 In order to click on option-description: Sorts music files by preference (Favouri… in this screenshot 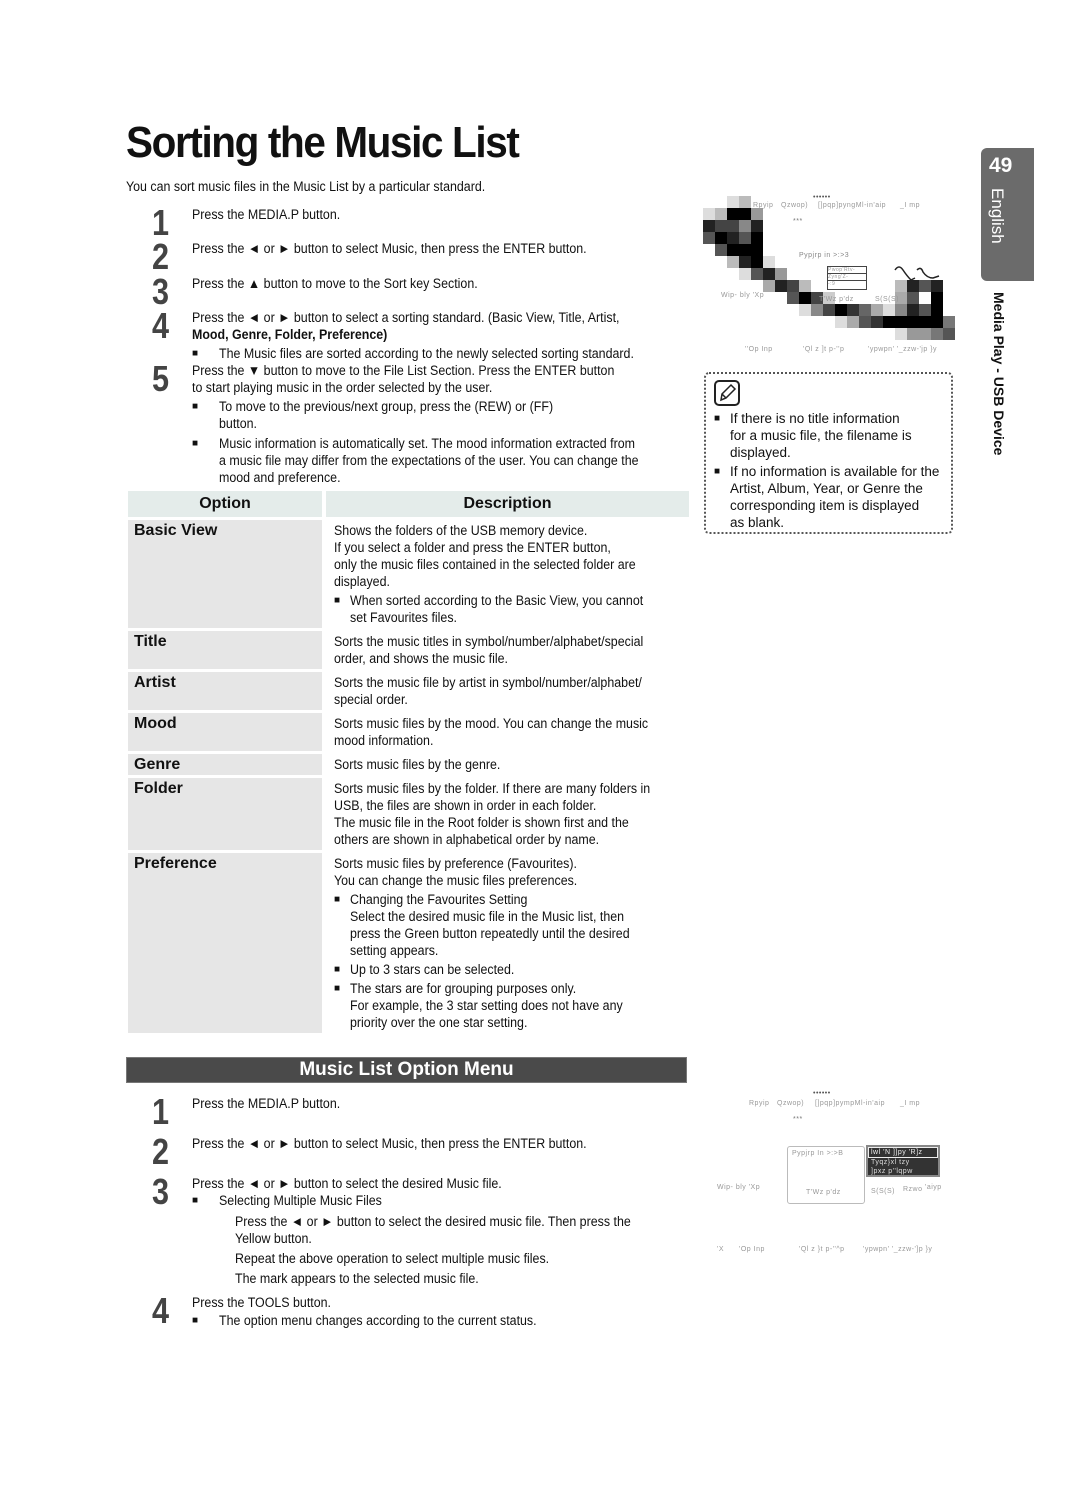, I will do `click(507, 943)`.